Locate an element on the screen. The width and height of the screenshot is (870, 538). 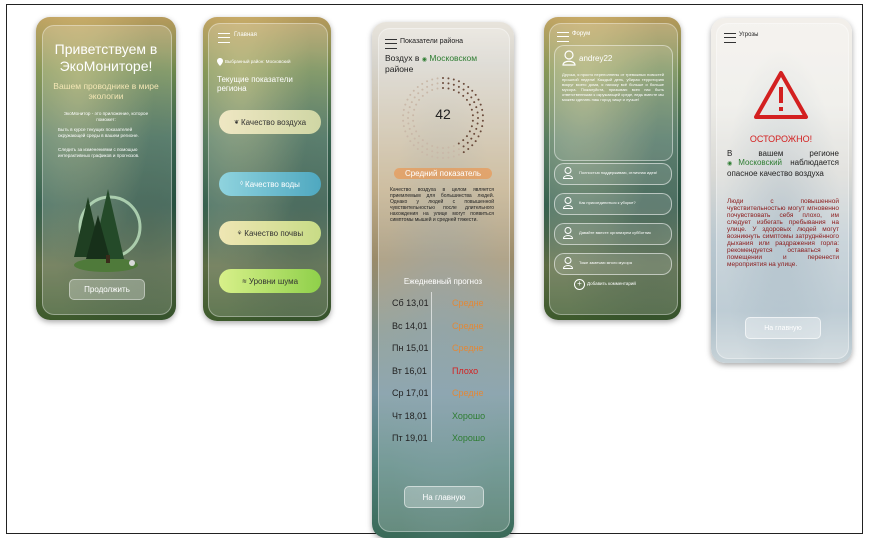
wind-icon: ❦ is located at coordinates (236, 122).